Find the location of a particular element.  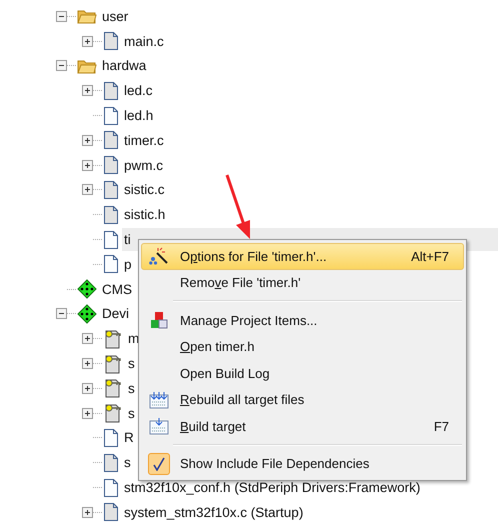

menu-item: Open Build Log is located at coordinates (302, 373).